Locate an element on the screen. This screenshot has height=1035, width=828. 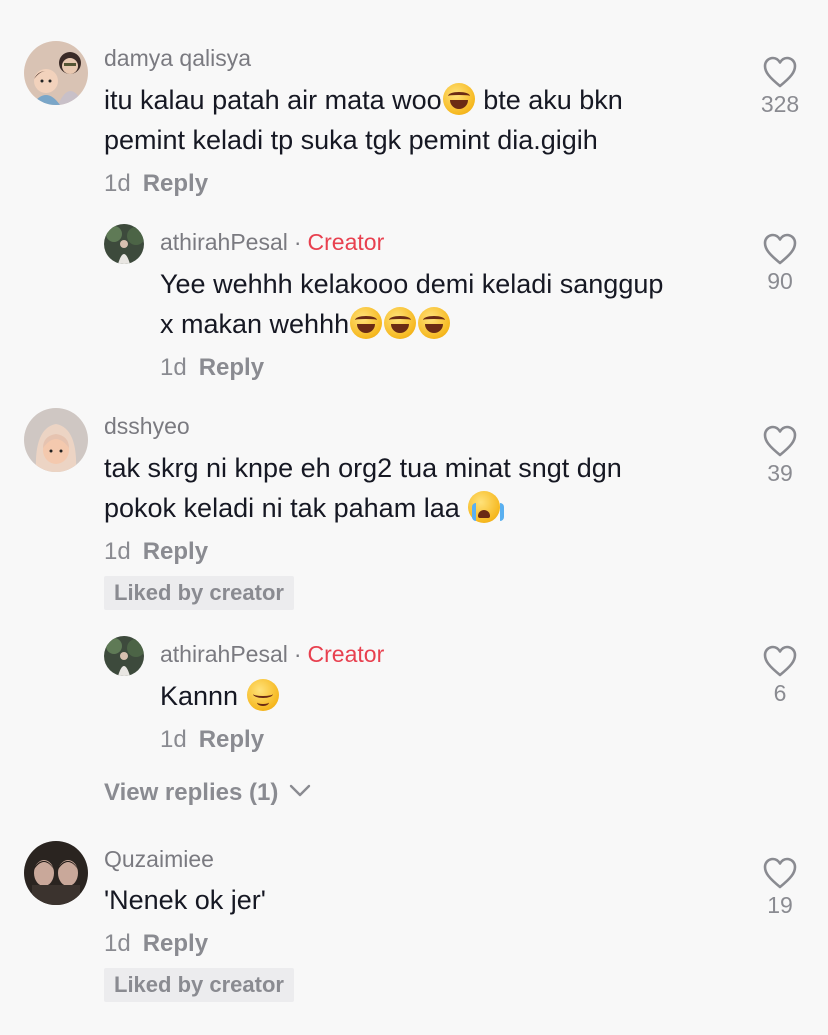
comment-text-line: x makan wehhh is located at coordinates (255, 324).